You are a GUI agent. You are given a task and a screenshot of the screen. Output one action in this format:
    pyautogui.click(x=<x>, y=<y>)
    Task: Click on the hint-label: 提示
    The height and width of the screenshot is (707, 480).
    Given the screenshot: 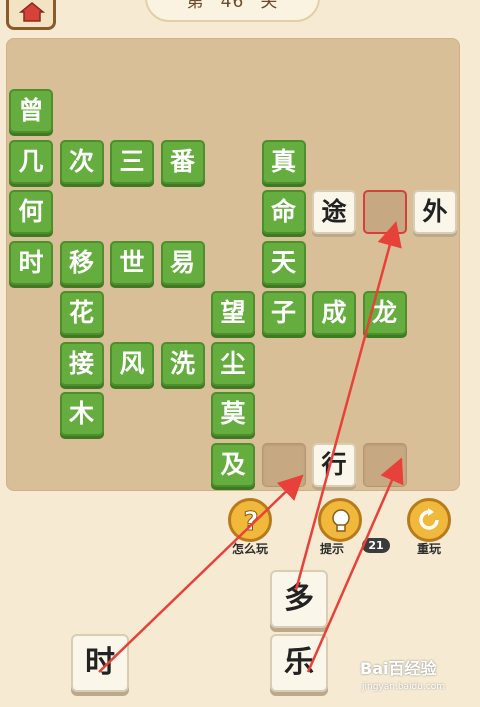 What is the action you would take?
    pyautogui.click(x=331, y=549)
    